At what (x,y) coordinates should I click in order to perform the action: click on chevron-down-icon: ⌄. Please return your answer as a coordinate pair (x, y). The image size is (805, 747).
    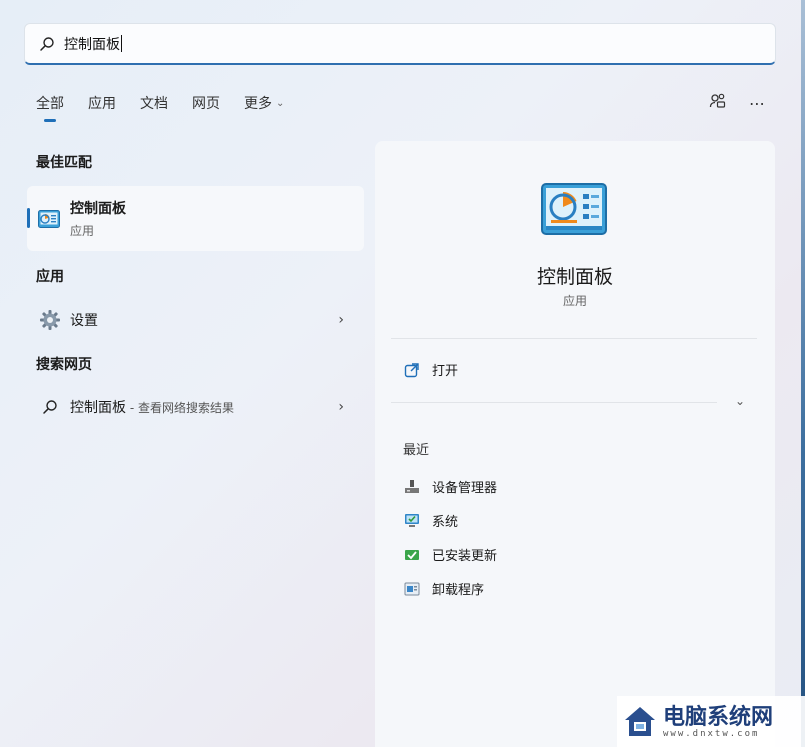
    Looking at the image, I should click on (280, 103).